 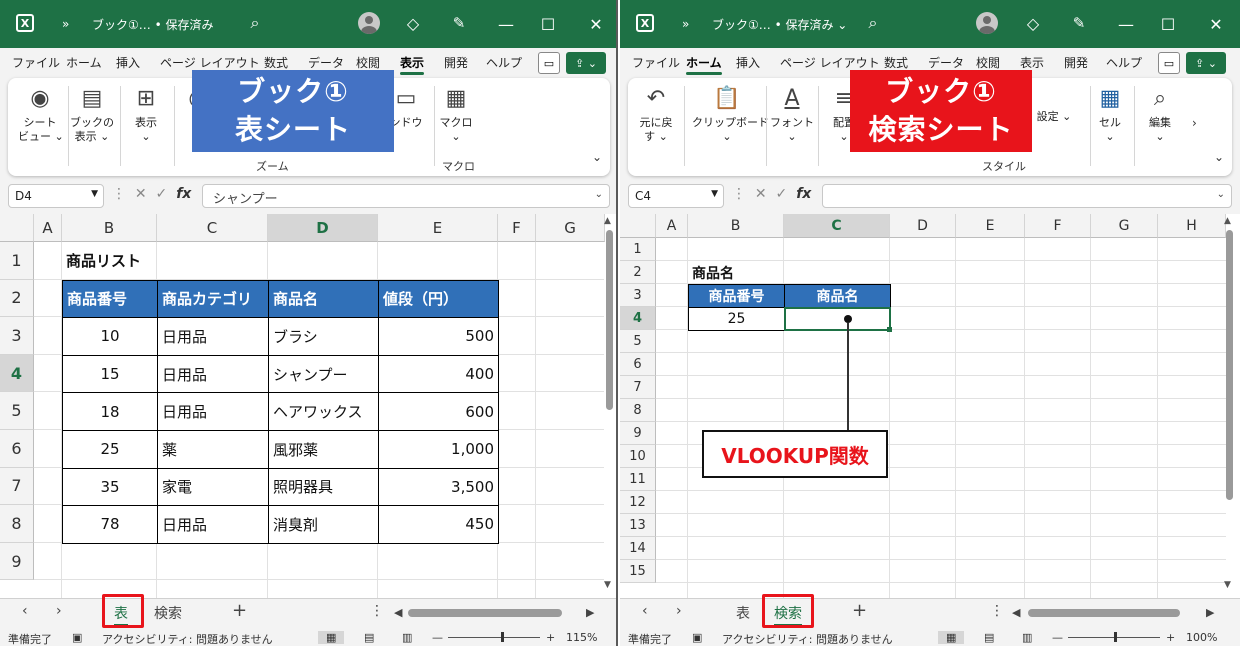 I want to click on font-button: A フォント ⌄, so click(x=792, y=114).